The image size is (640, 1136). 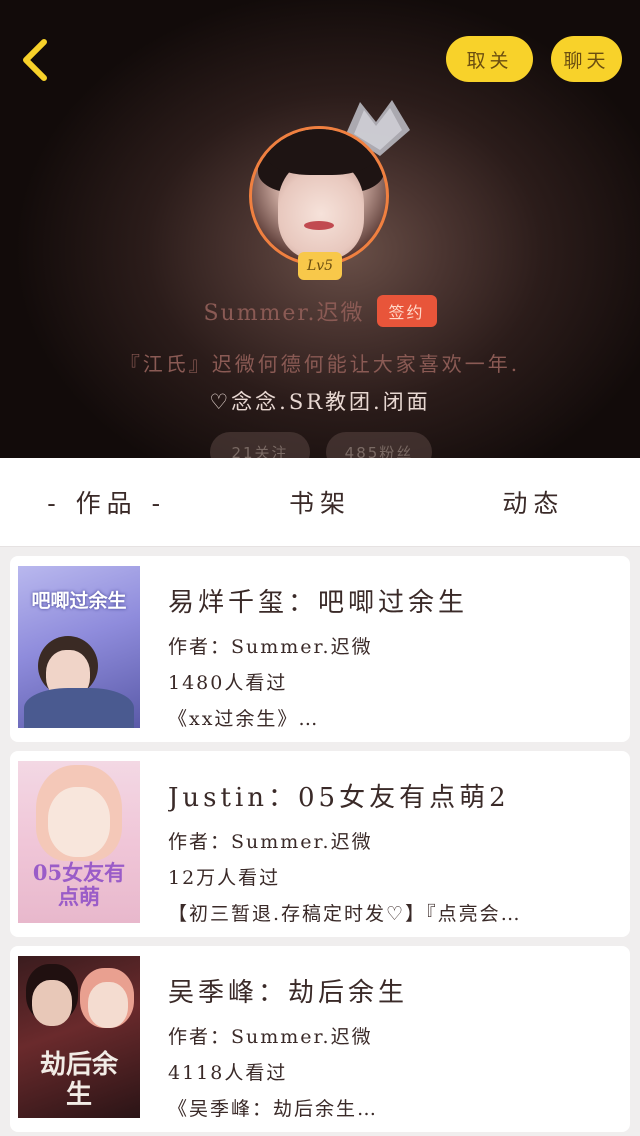 I want to click on profile-tabs: - 作品 - 书架 动态, so click(x=320, y=502).